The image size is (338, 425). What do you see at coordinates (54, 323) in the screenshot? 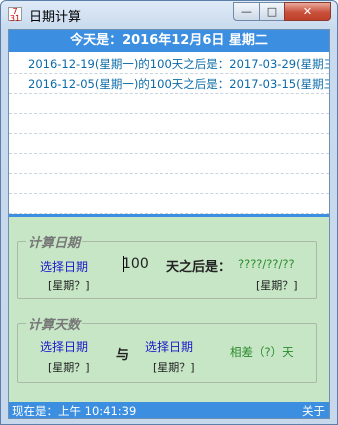
I see `calc-days-legend: 计算天数` at bounding box center [54, 323].